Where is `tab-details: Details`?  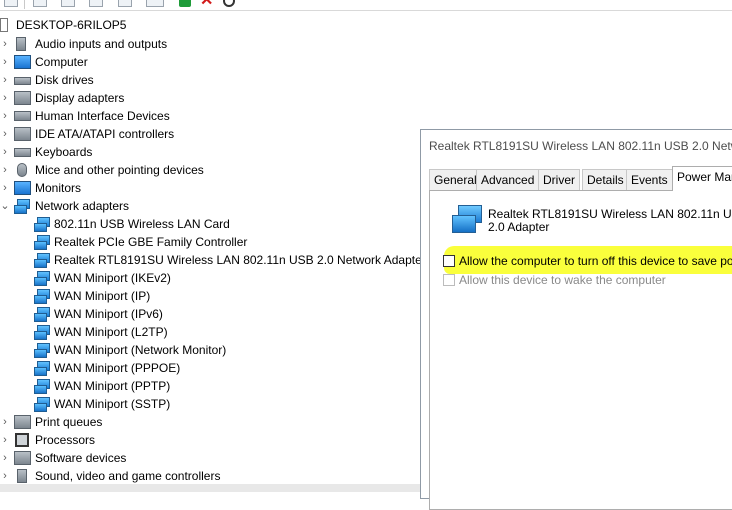
tab-details: Details is located at coordinates (605, 179).